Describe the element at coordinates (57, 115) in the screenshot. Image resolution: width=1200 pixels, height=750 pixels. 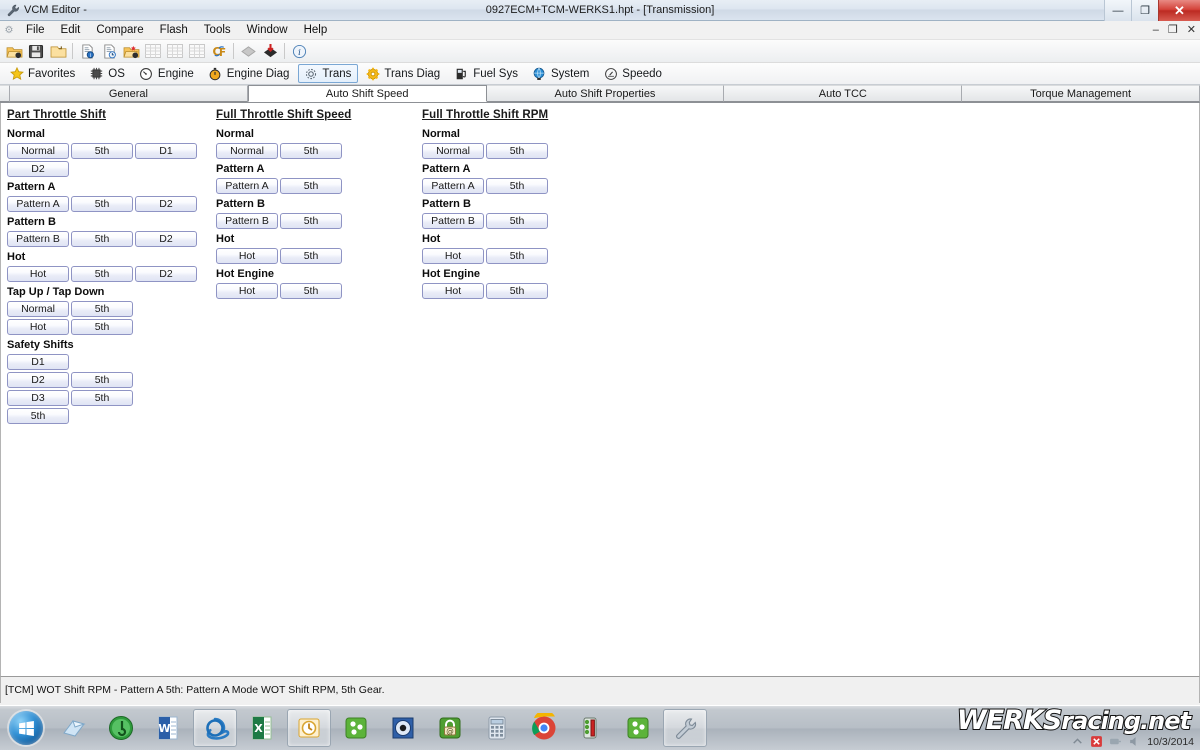
I see `column-title: Part Throttle Shift` at that location.